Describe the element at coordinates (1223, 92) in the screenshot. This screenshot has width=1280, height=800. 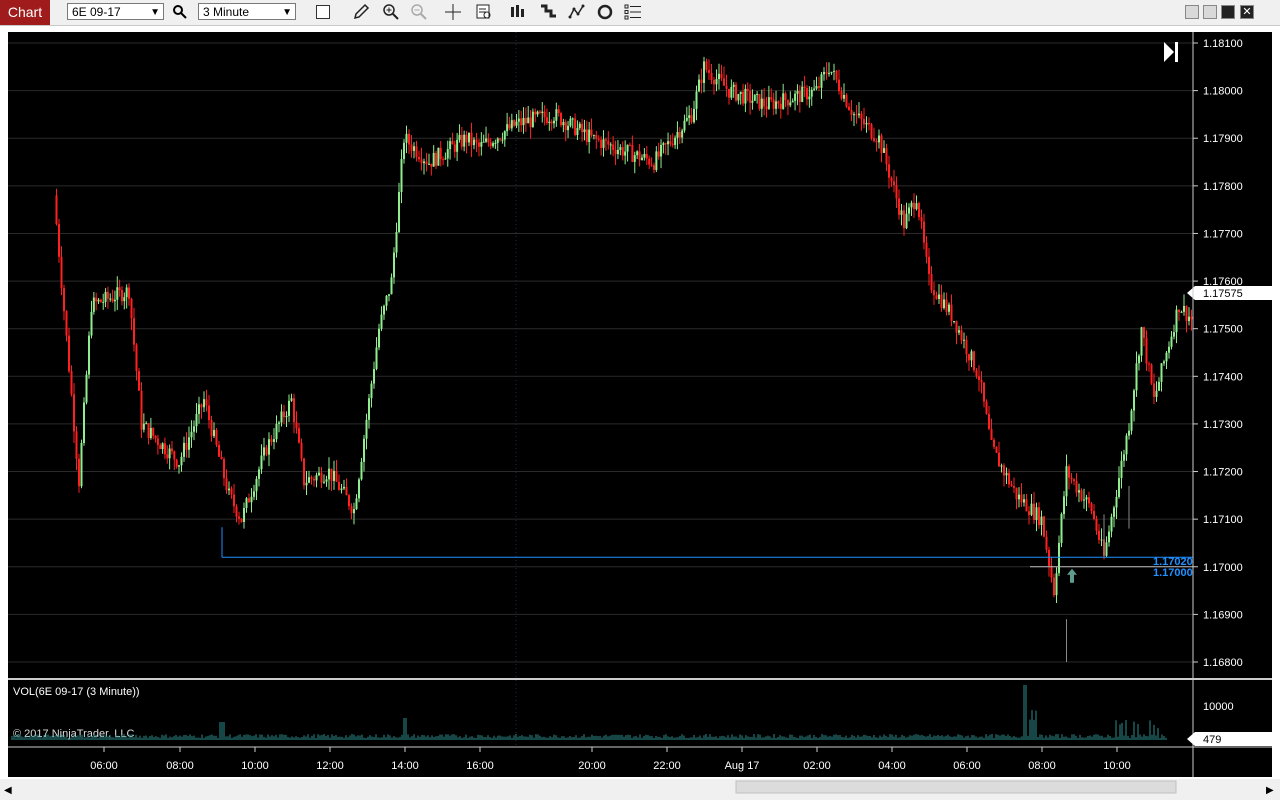
I see `price-tick-label: 1.18000` at that location.